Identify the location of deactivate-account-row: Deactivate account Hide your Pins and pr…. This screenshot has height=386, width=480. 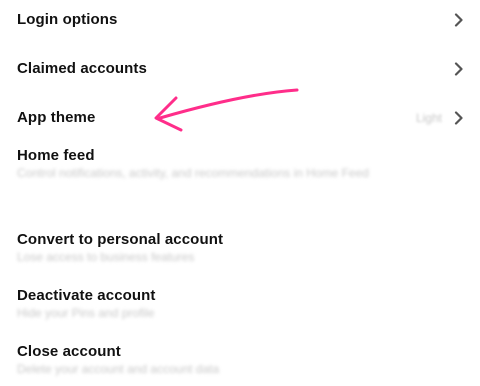
(240, 304).